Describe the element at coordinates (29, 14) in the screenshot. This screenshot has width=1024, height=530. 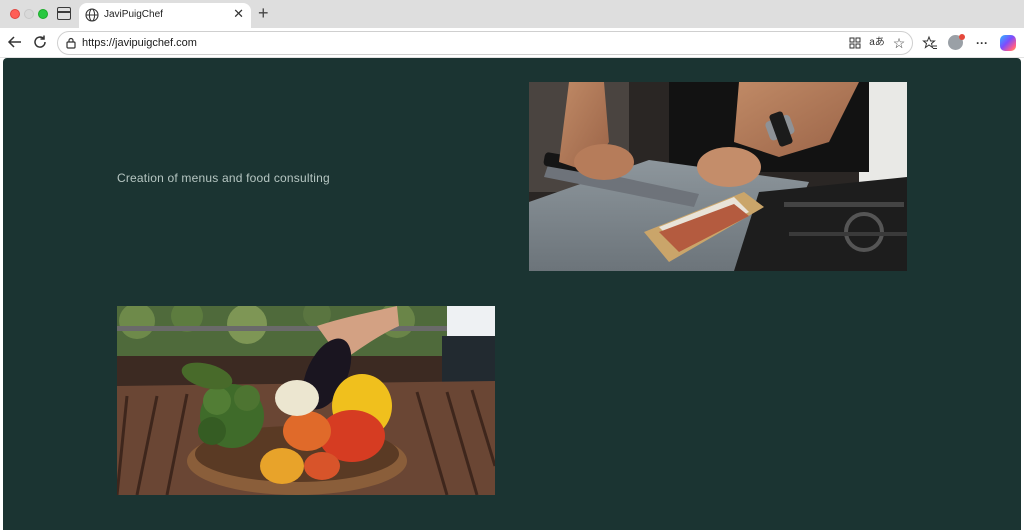
I see `minimize-window-button` at that location.